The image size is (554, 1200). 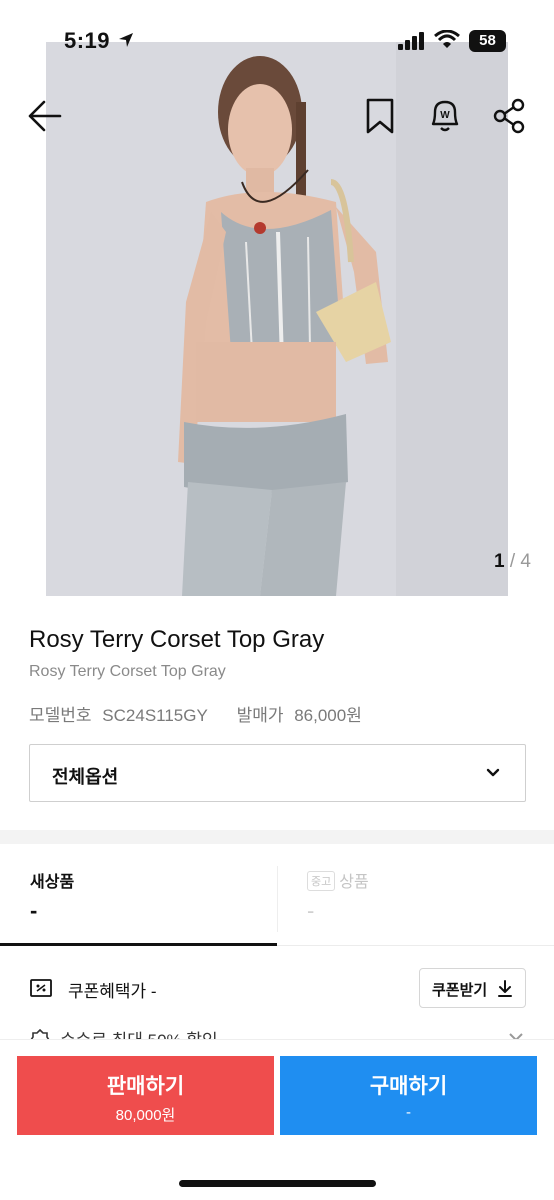 What do you see at coordinates (44, 116) in the screenshot?
I see `back-arrow-icon` at bounding box center [44, 116].